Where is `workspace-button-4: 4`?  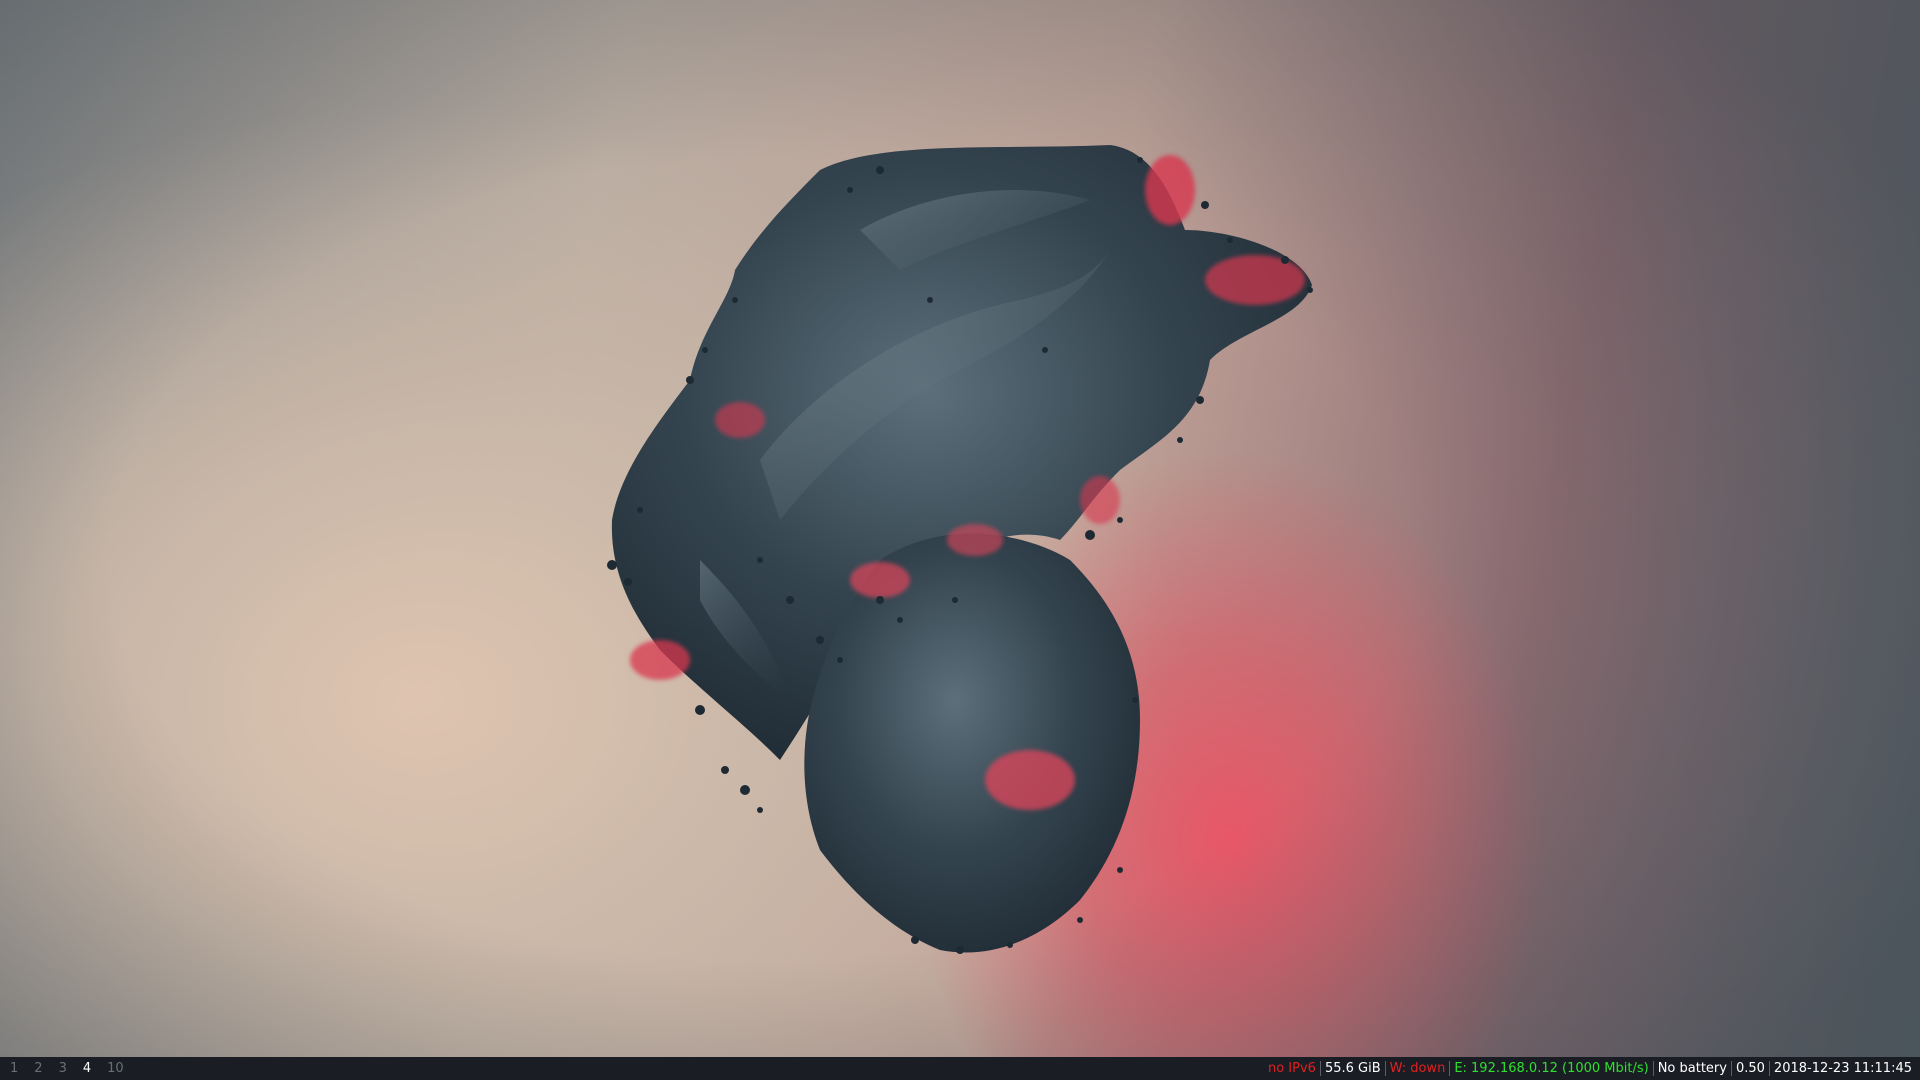 workspace-button-4: 4 is located at coordinates (87, 1068).